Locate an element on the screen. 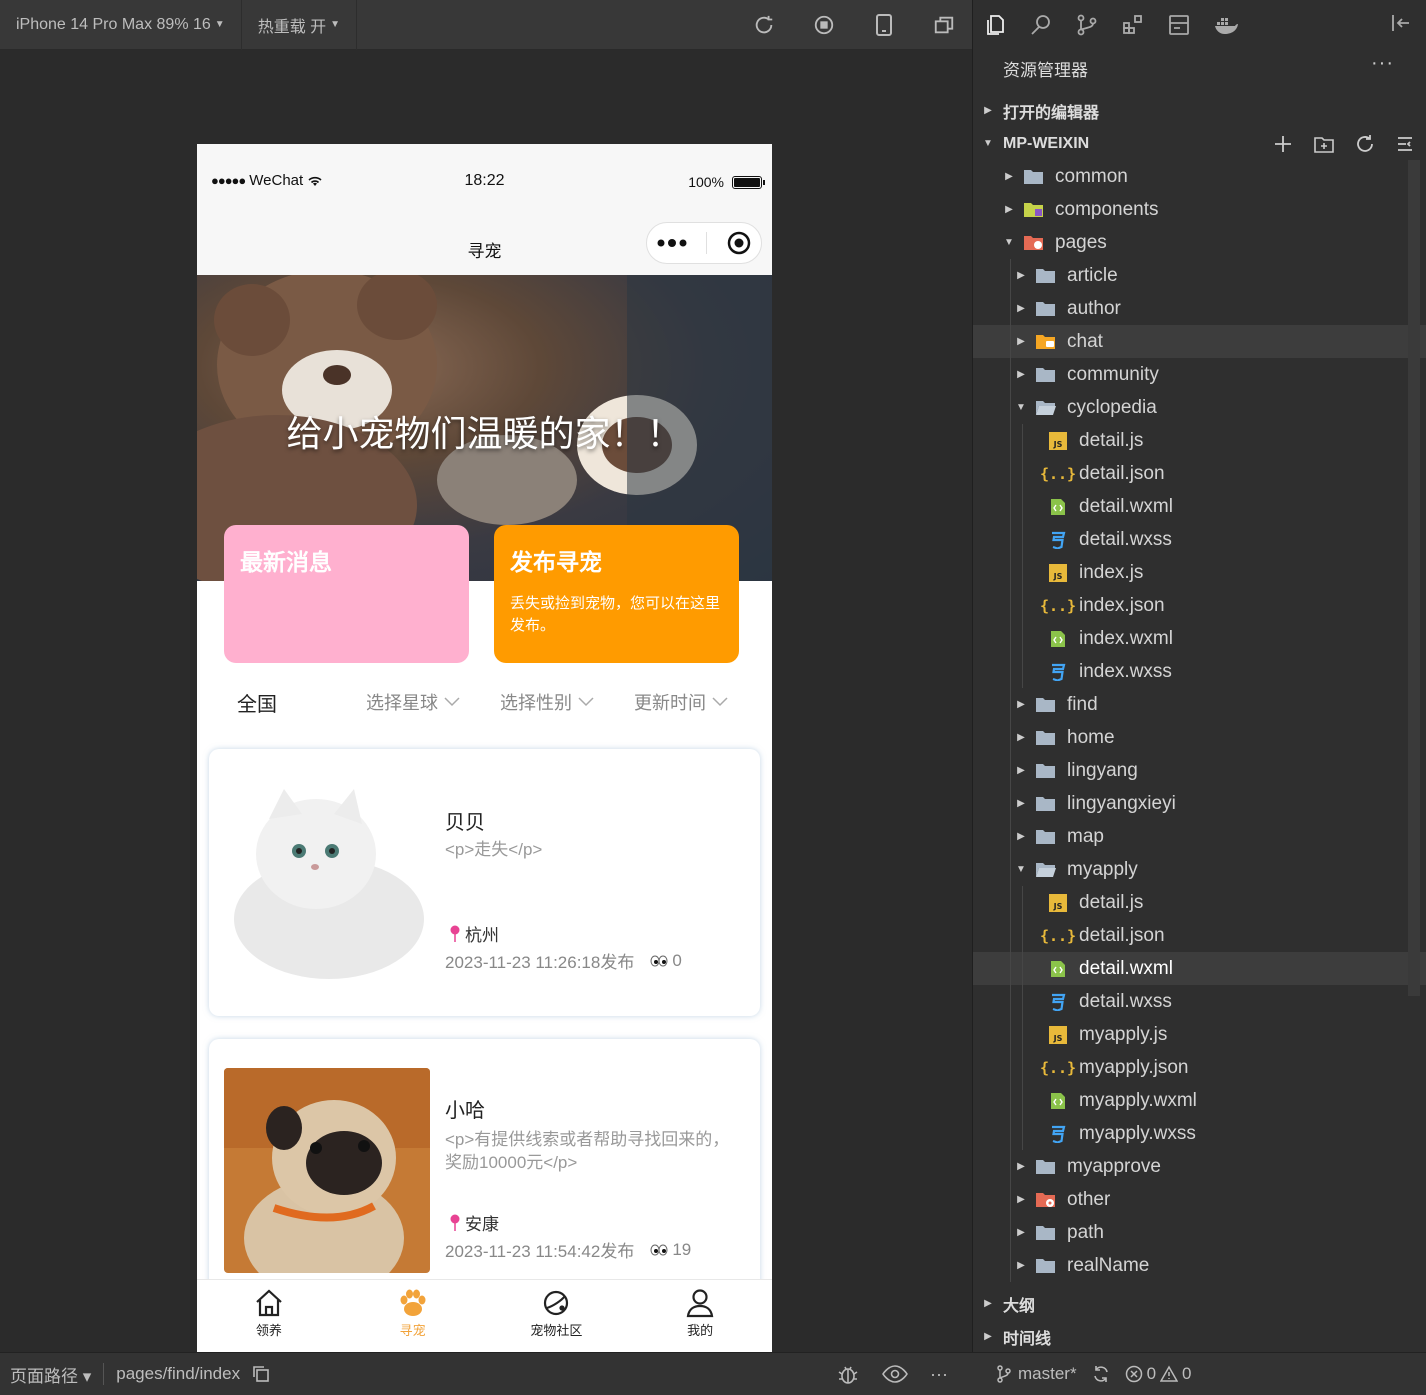  collapse-panel-icon is located at coordinates (1401, 23).